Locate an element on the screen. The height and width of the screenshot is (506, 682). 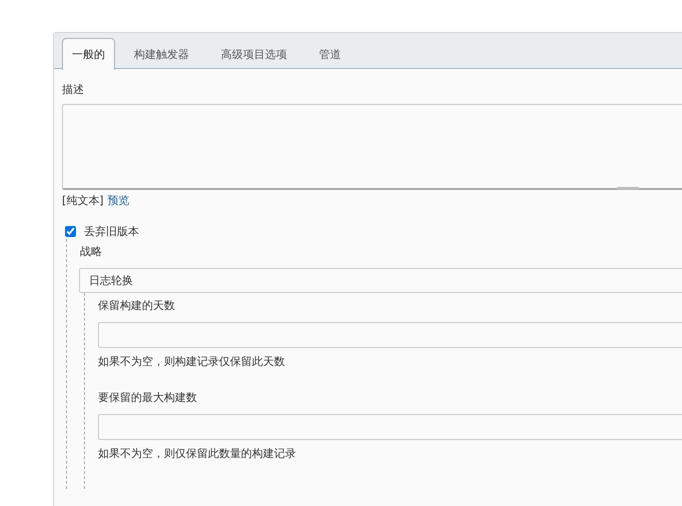
resize-handle is located at coordinates (628, 188).